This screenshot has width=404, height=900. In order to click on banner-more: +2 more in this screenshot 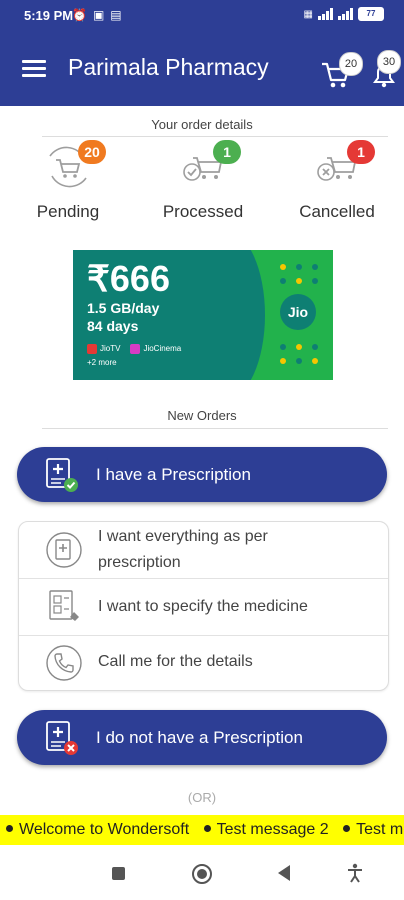, I will do `click(102, 362)`.